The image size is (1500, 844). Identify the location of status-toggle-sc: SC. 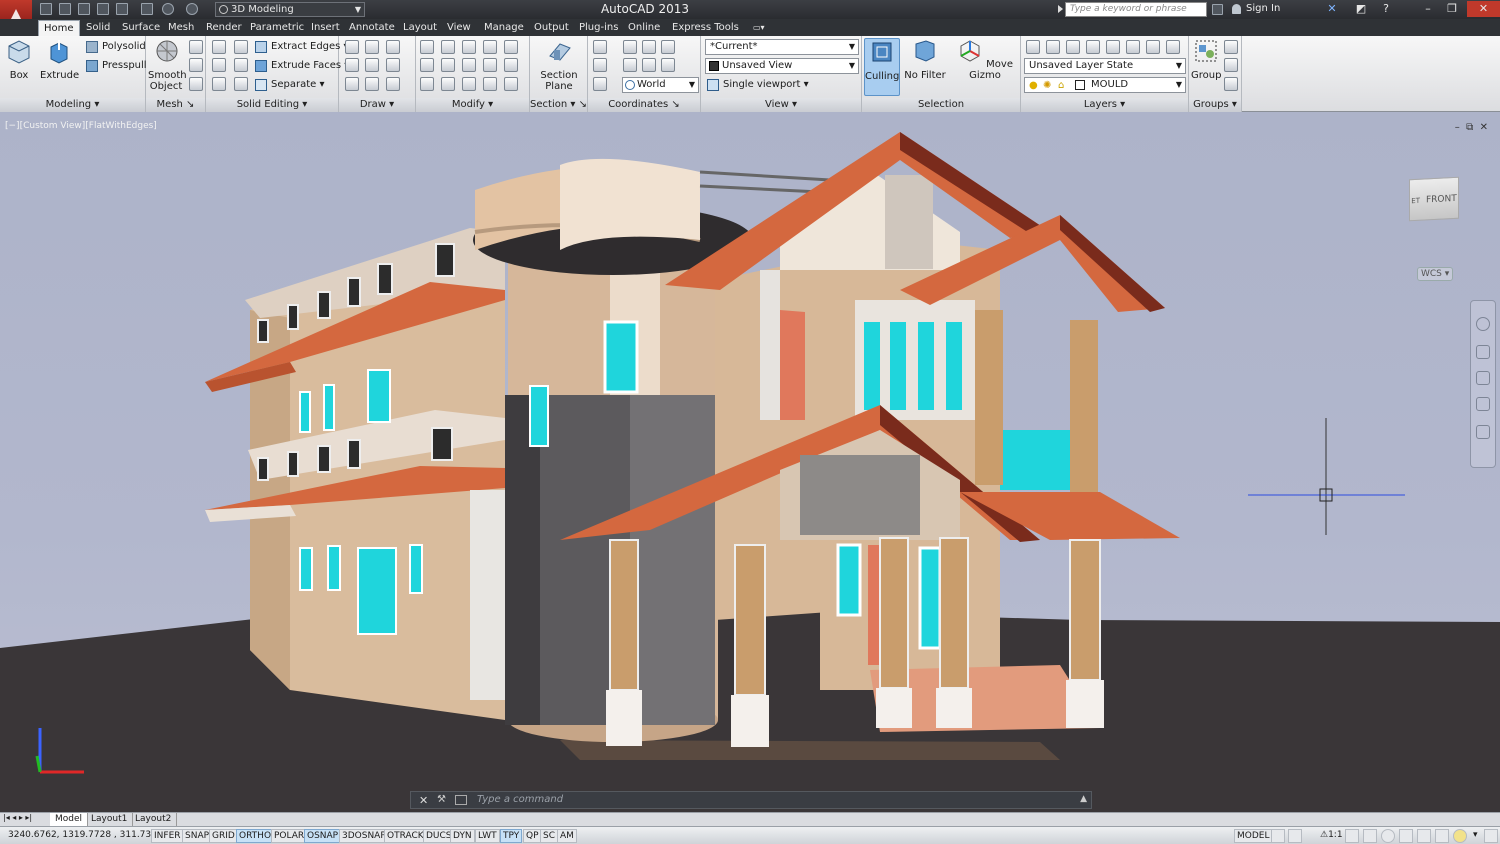
(549, 836).